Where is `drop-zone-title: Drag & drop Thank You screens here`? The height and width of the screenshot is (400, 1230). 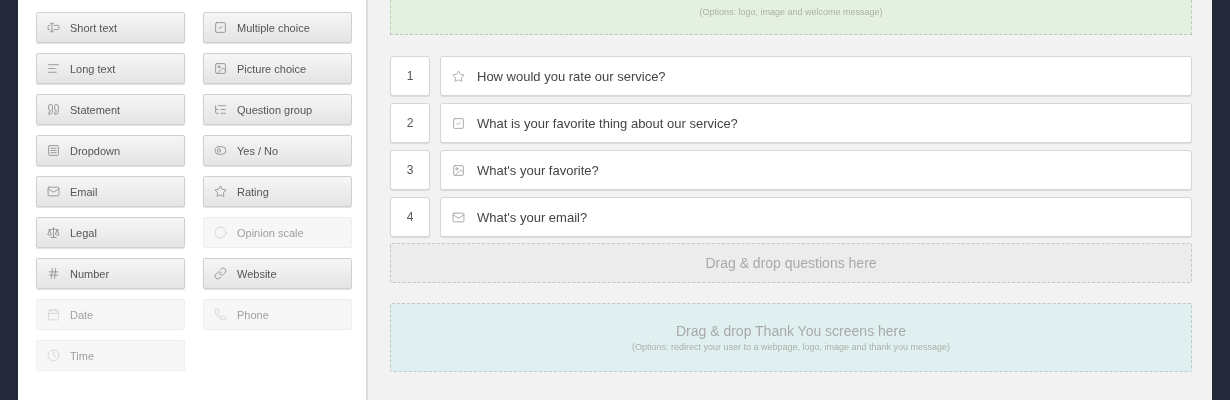
drop-zone-title: Drag & drop Thank You screens here is located at coordinates (791, 331).